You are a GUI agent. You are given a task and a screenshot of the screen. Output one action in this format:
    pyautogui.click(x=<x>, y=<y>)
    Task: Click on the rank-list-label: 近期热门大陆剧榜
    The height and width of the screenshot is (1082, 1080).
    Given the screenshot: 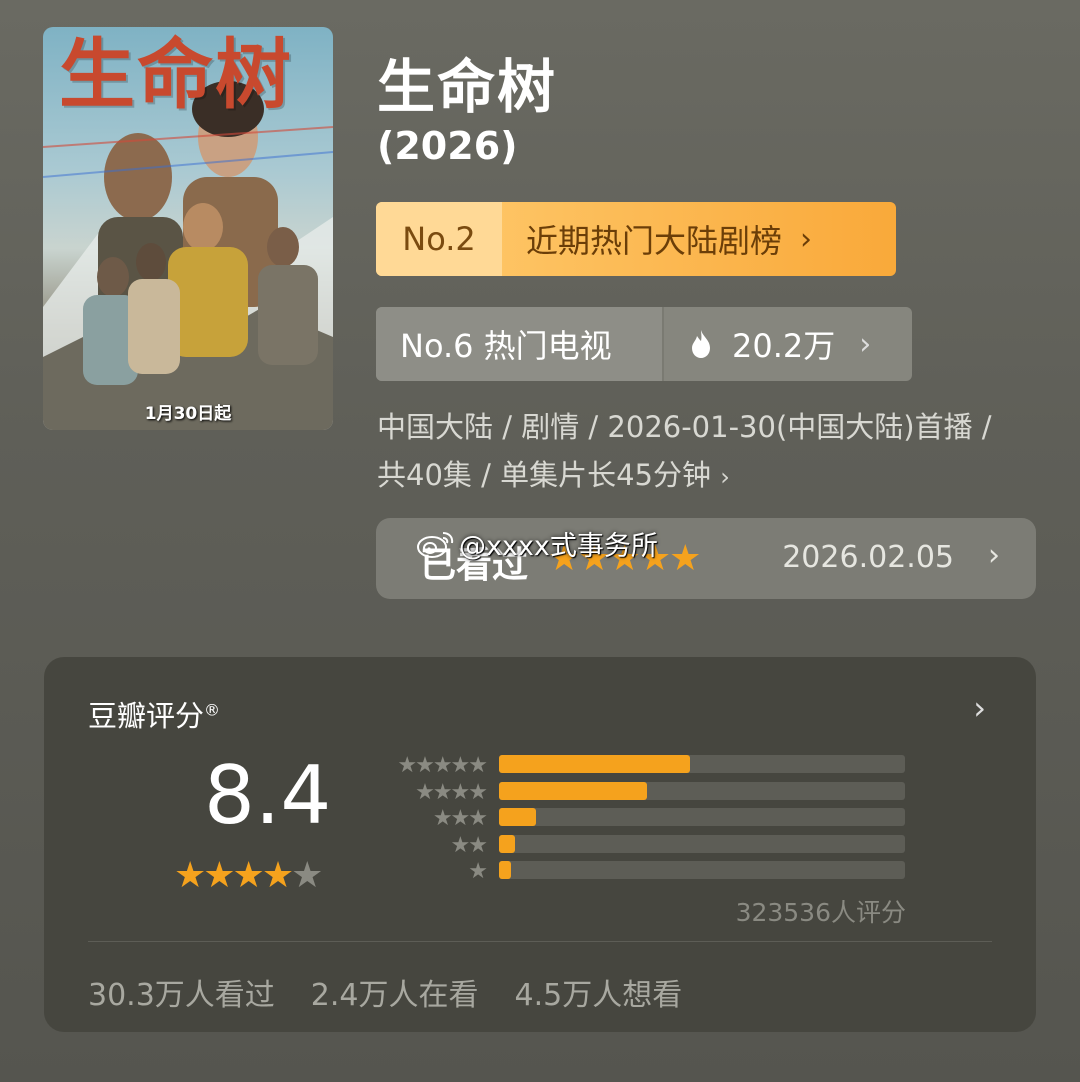 What is the action you would take?
    pyautogui.click(x=654, y=241)
    